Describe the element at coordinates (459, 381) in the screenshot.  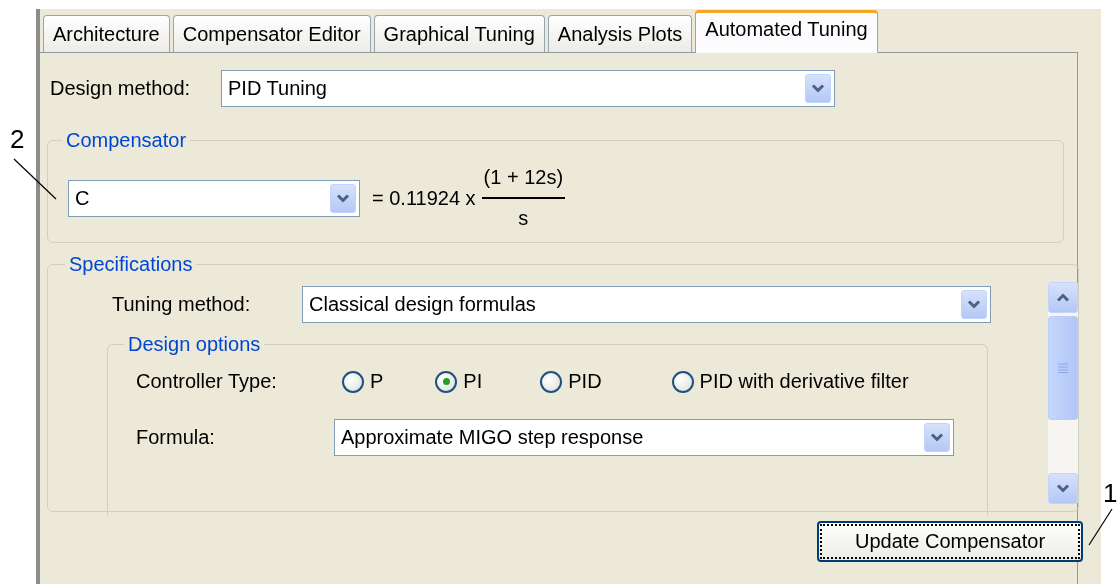
I see `radio-button: PI` at that location.